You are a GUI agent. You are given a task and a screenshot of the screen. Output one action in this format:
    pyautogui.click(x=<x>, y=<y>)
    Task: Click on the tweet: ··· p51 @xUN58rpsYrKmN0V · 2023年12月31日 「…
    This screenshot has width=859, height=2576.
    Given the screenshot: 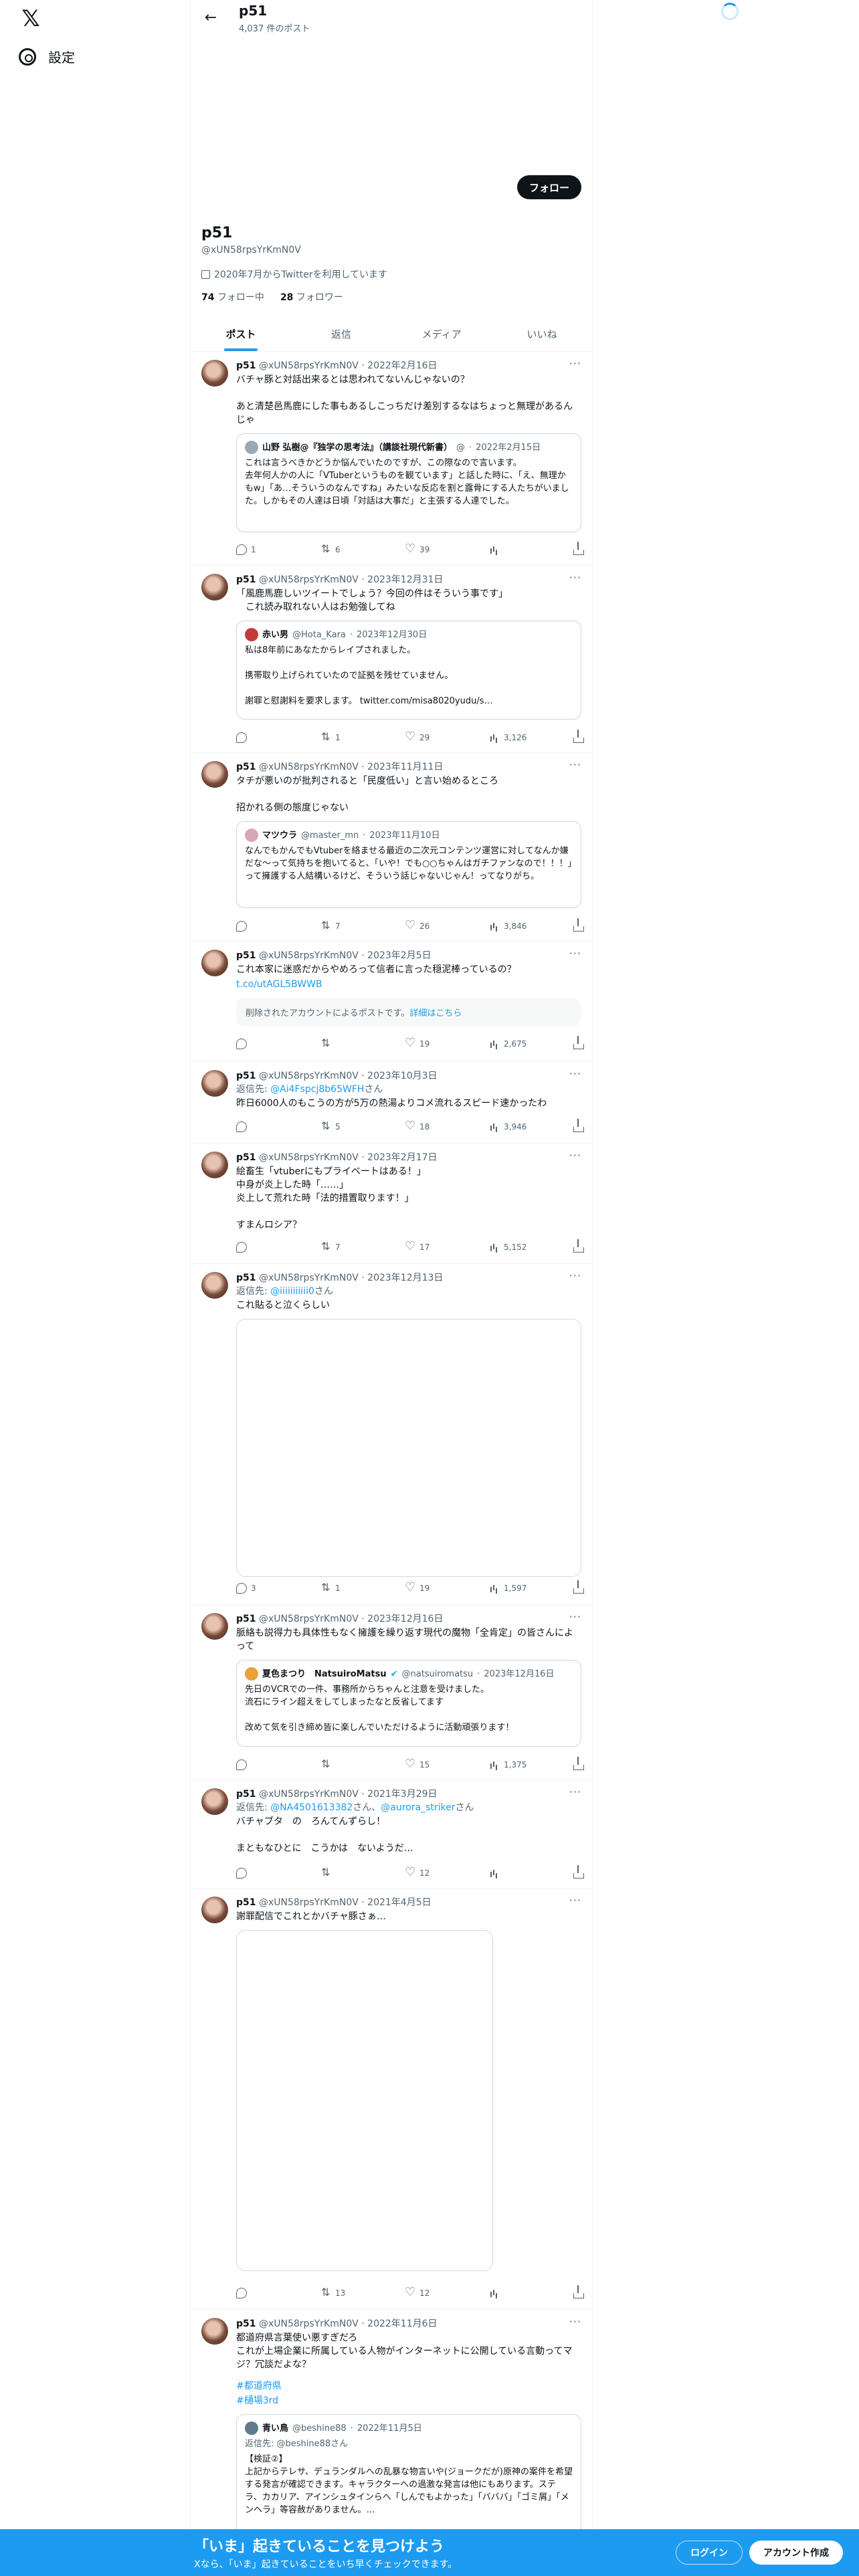 What is the action you would take?
    pyautogui.click(x=391, y=659)
    